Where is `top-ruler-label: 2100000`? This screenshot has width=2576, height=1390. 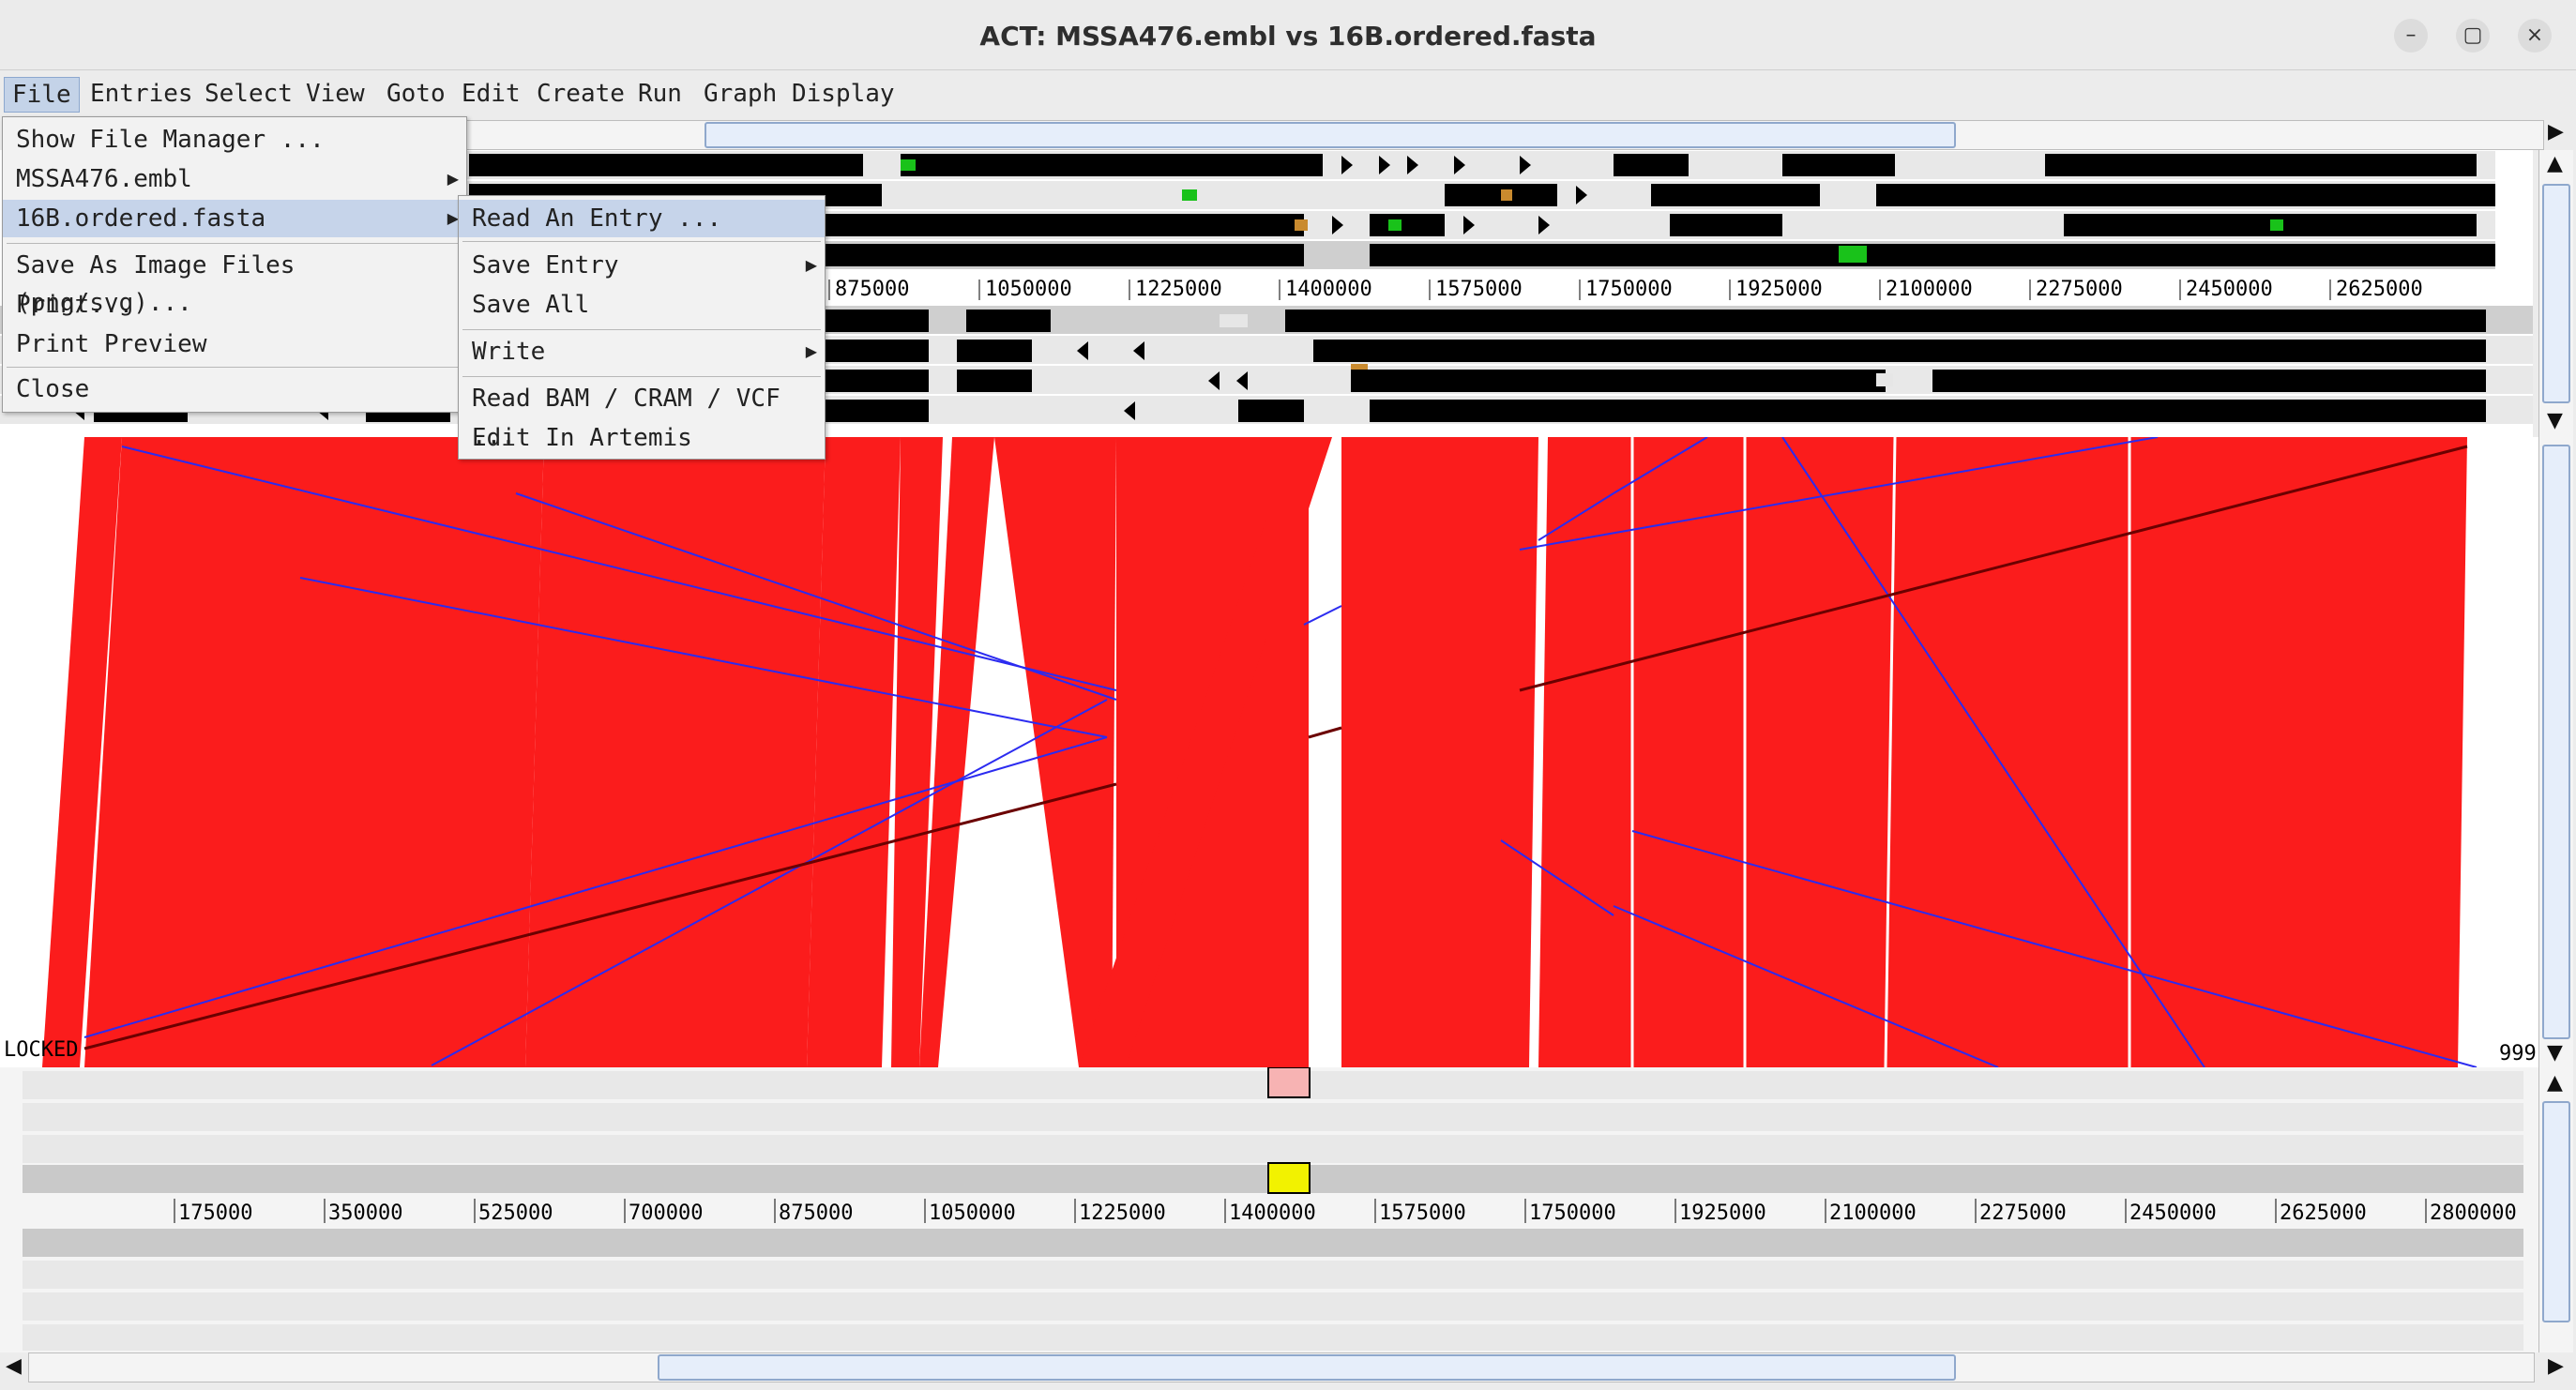 top-ruler-label: 2100000 is located at coordinates (1929, 289).